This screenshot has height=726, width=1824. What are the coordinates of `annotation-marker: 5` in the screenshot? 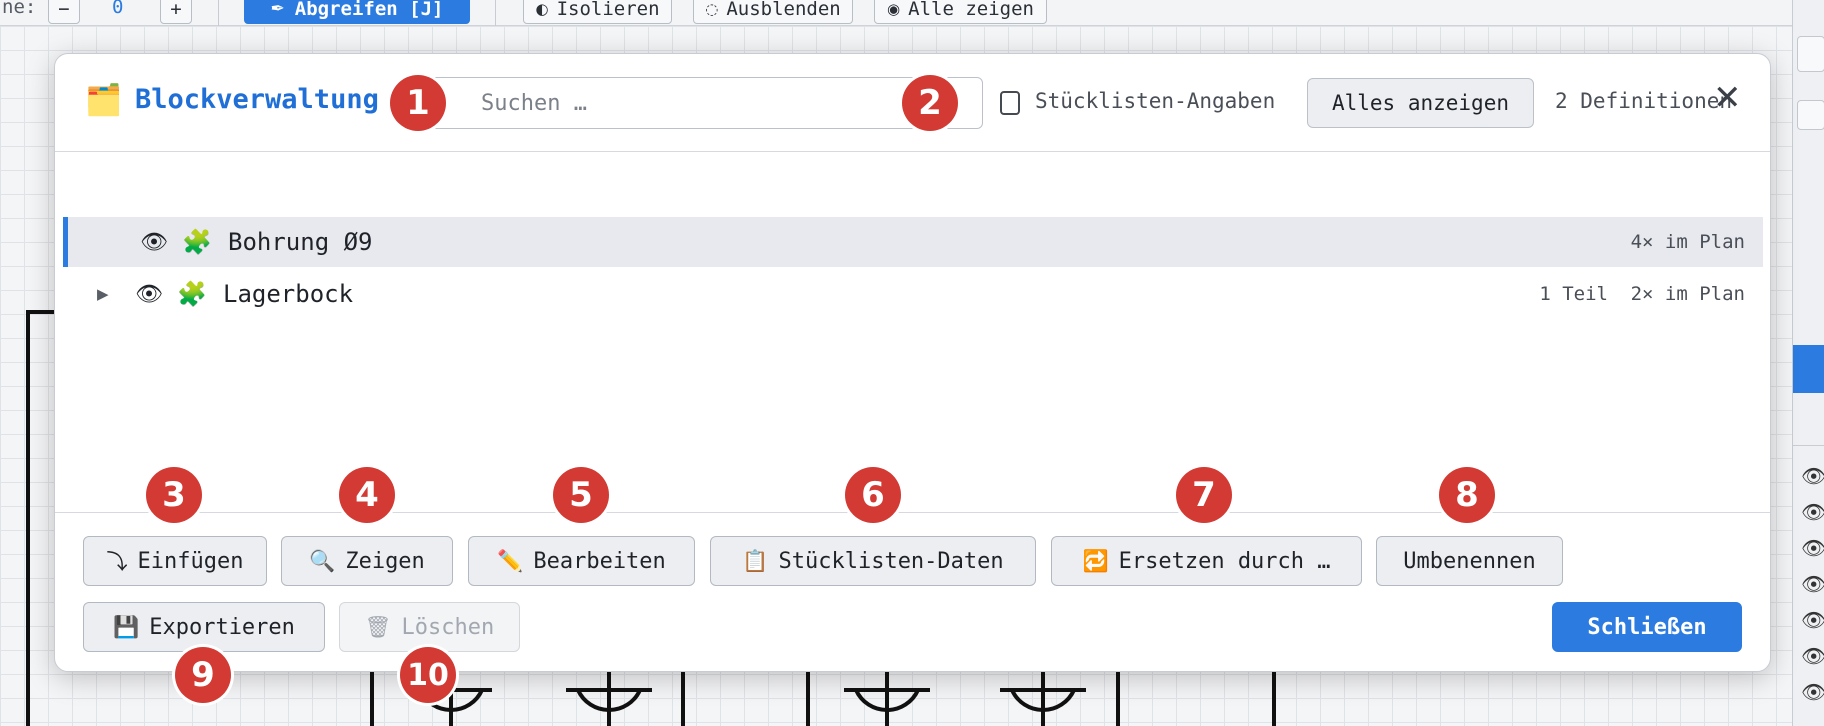 It's located at (581, 495).